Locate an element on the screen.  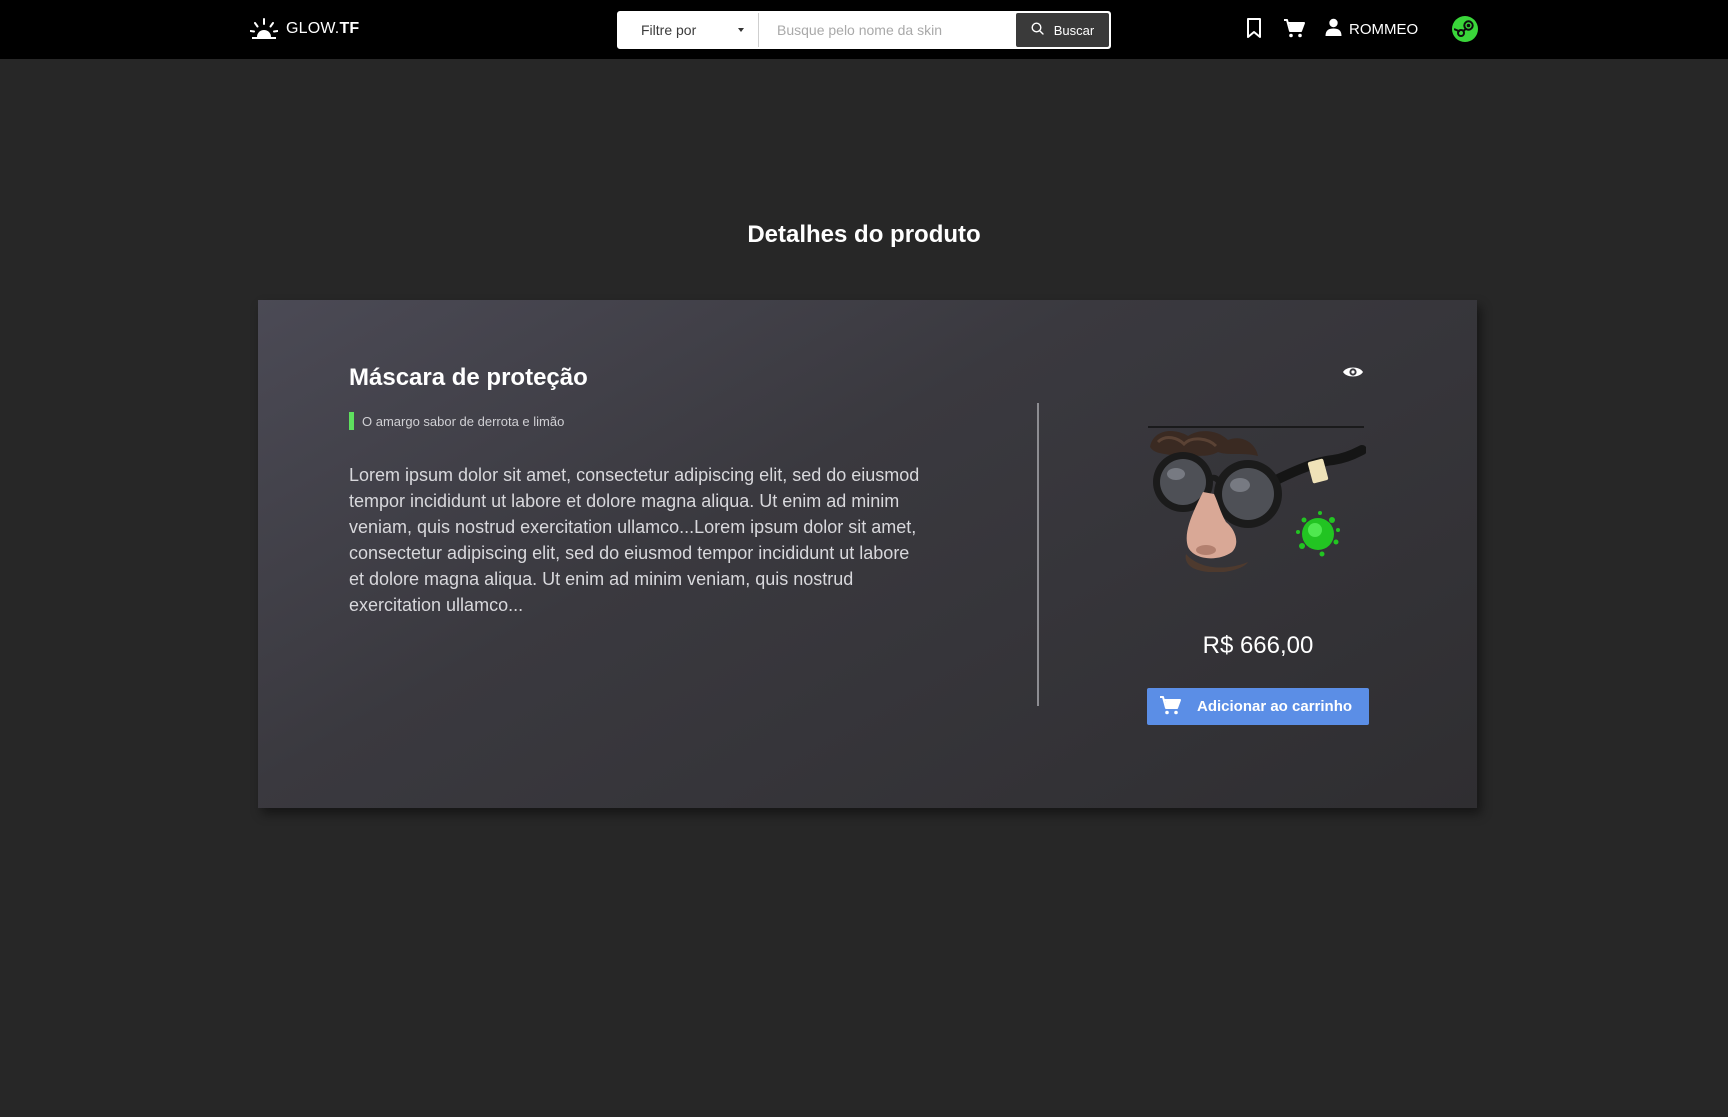
filter-label: Filtre por is located at coordinates (669, 30).